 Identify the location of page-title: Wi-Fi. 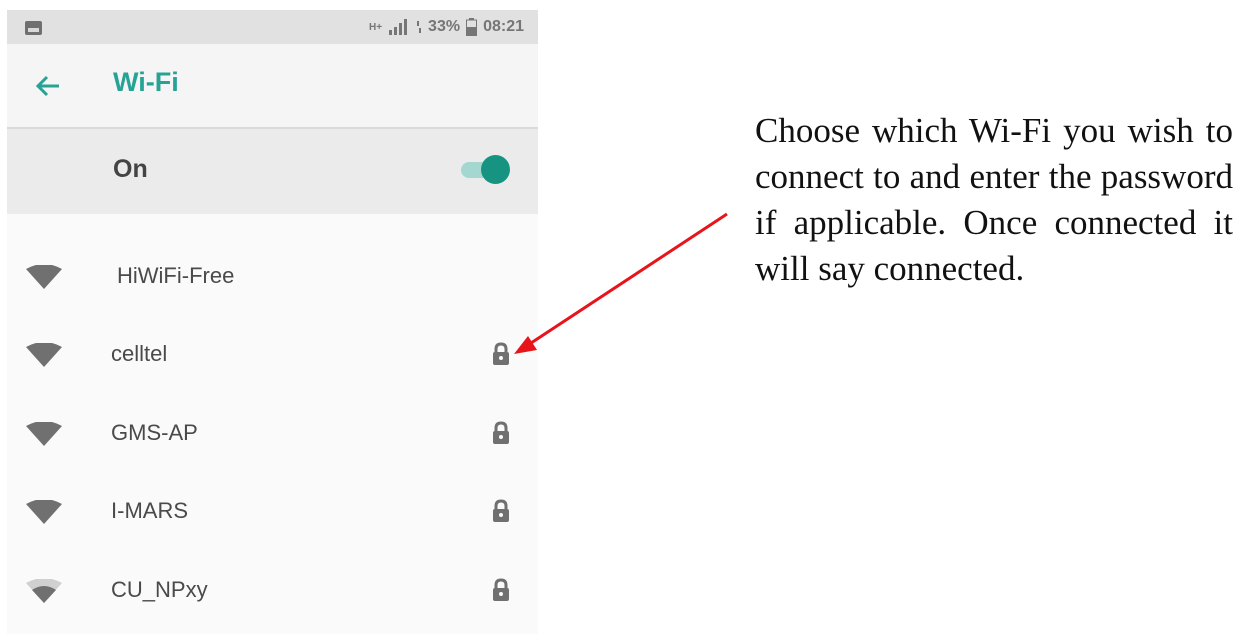
(146, 82).